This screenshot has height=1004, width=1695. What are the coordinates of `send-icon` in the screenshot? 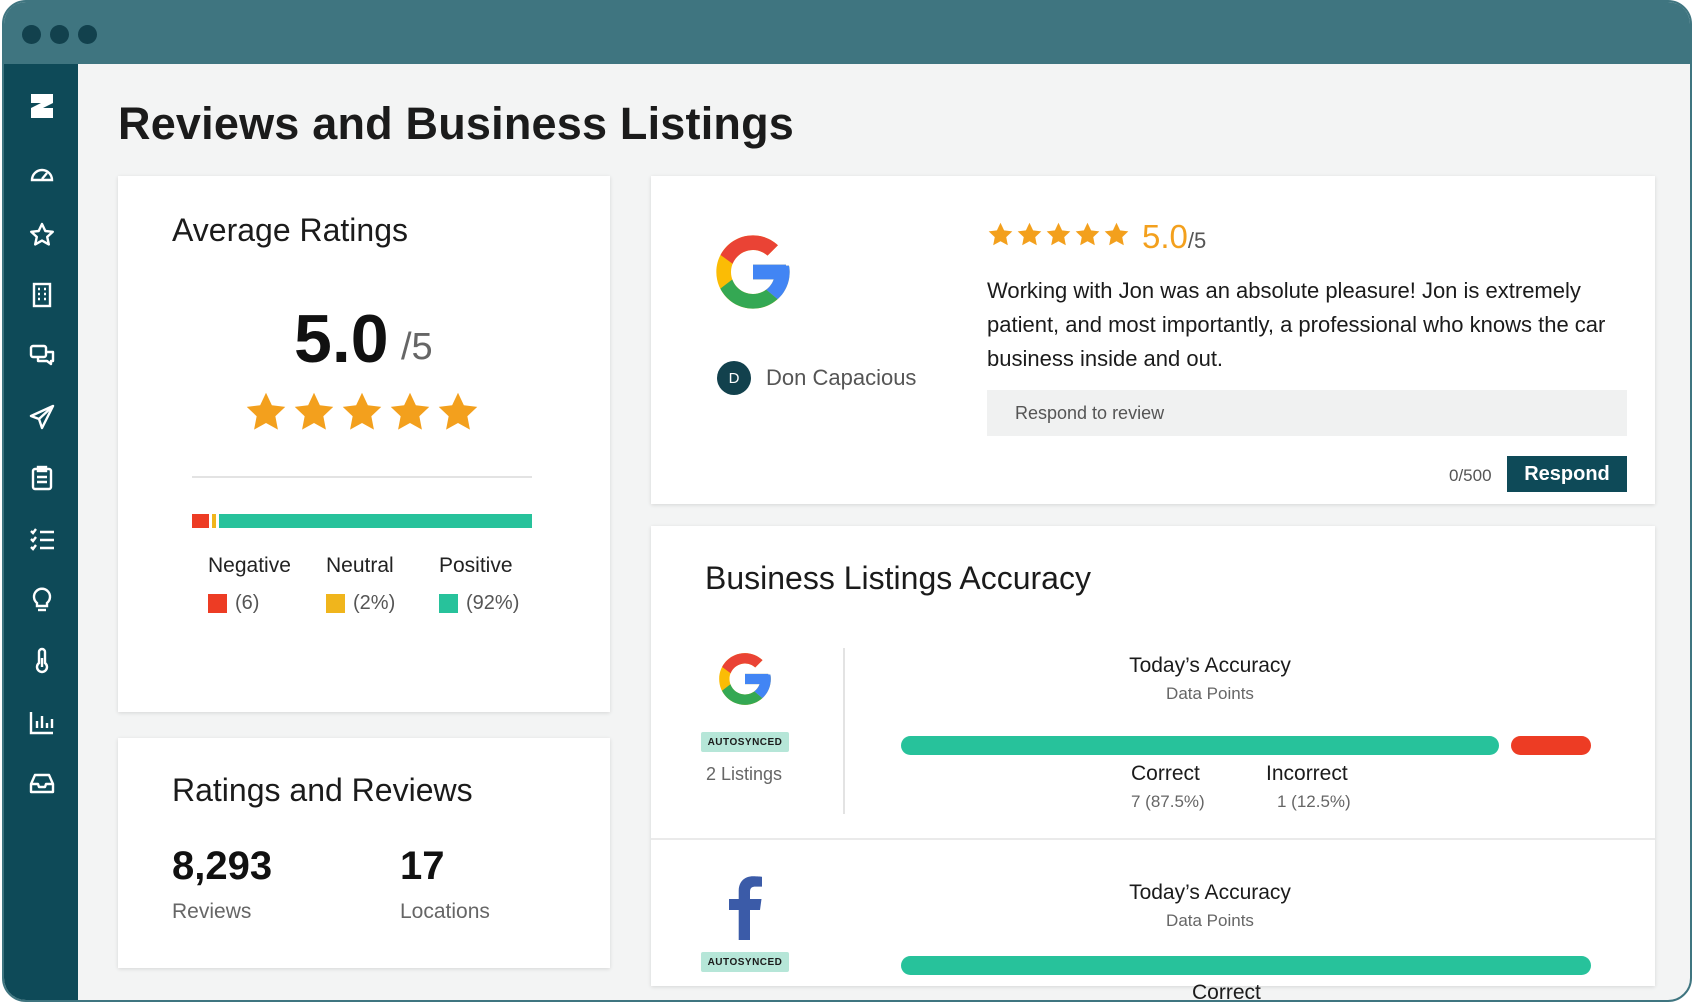 It's located at (42, 417).